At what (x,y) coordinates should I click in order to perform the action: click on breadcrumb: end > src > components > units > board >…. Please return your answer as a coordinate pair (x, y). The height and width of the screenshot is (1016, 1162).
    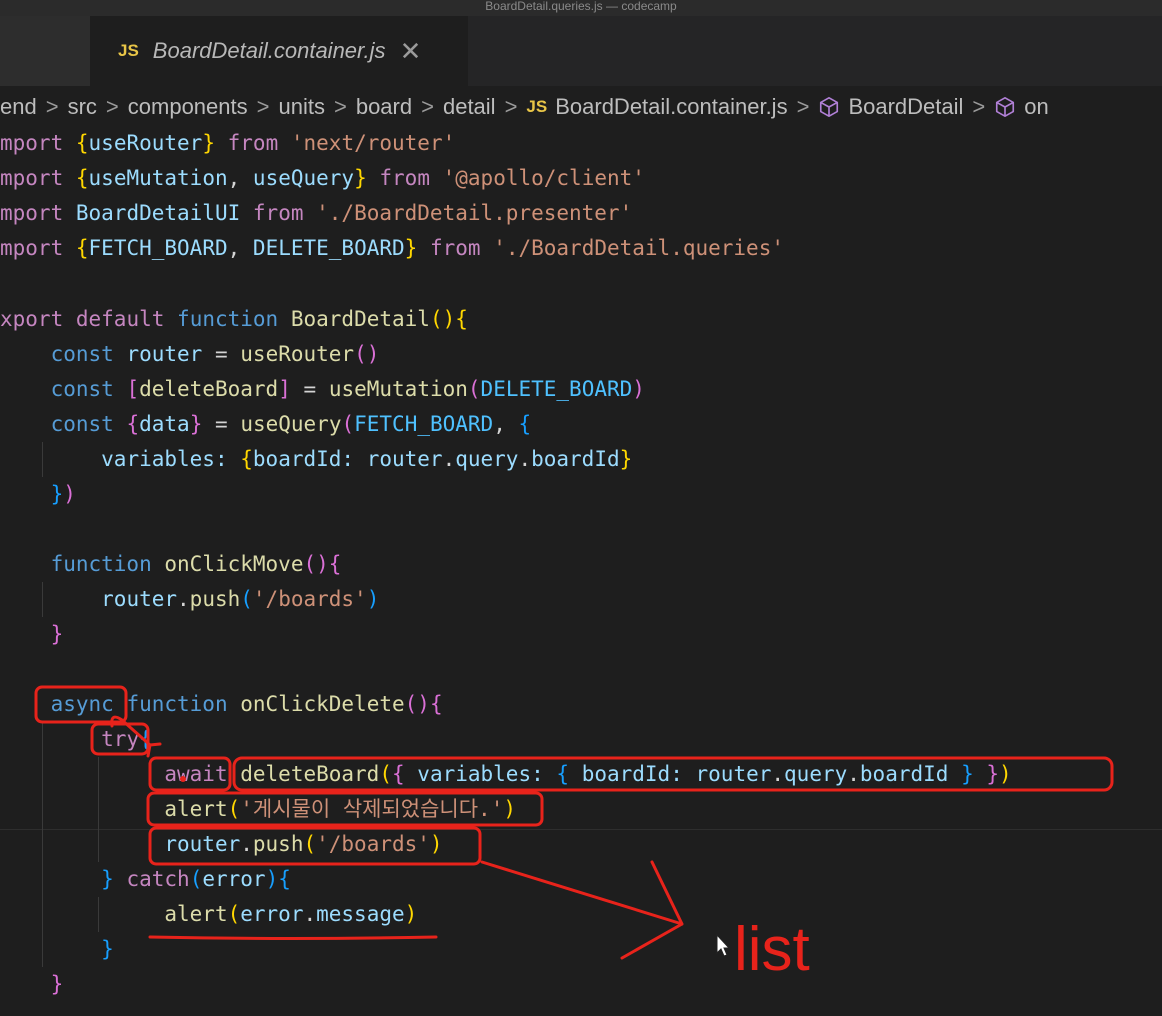
    Looking at the image, I should click on (581, 107).